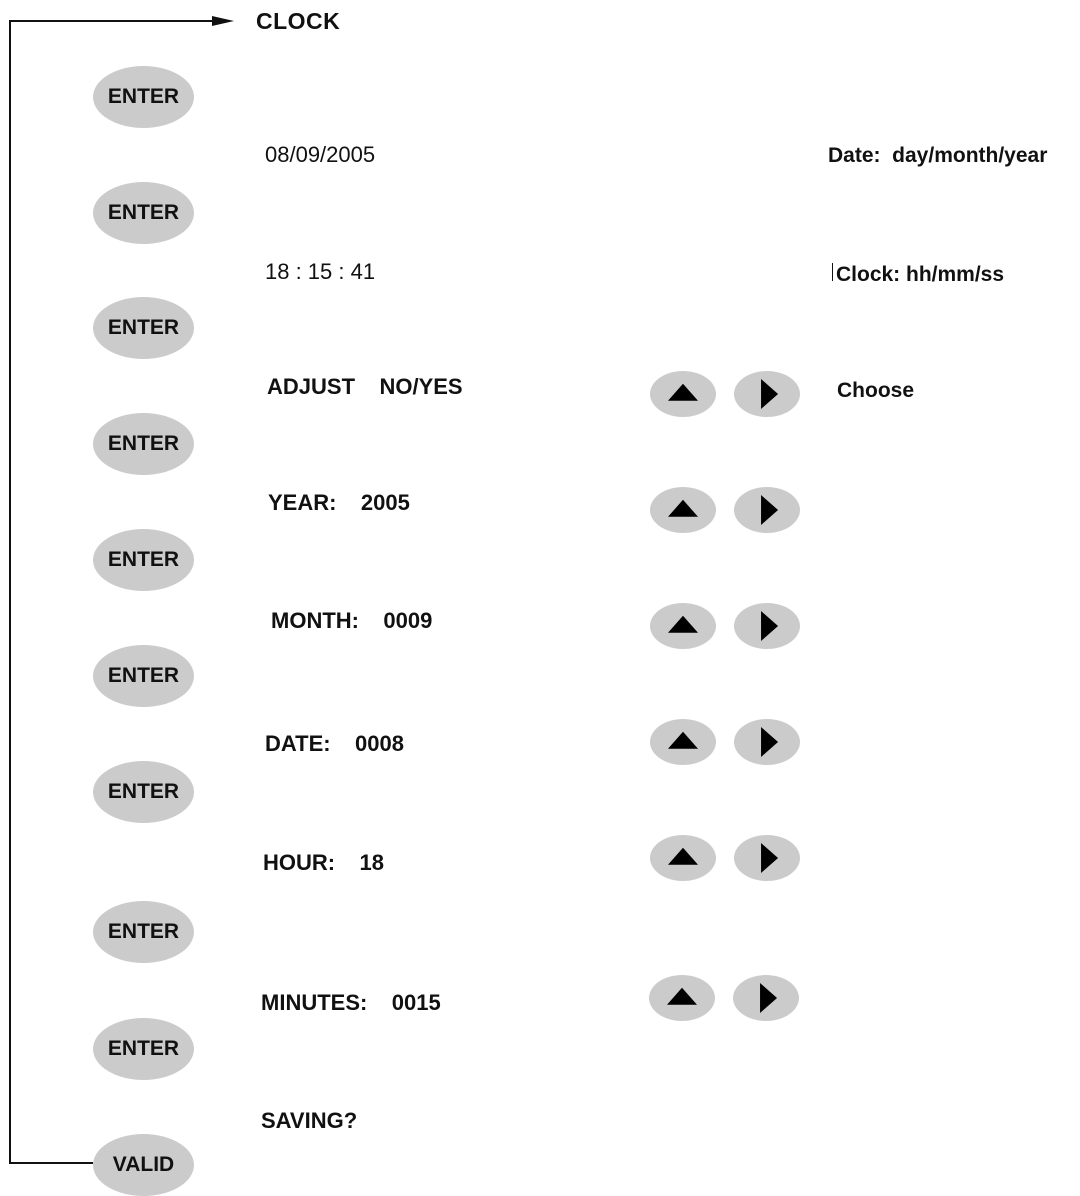 This screenshot has width=1080, height=1196. I want to click on enter-button-2: ENTER, so click(143, 213).